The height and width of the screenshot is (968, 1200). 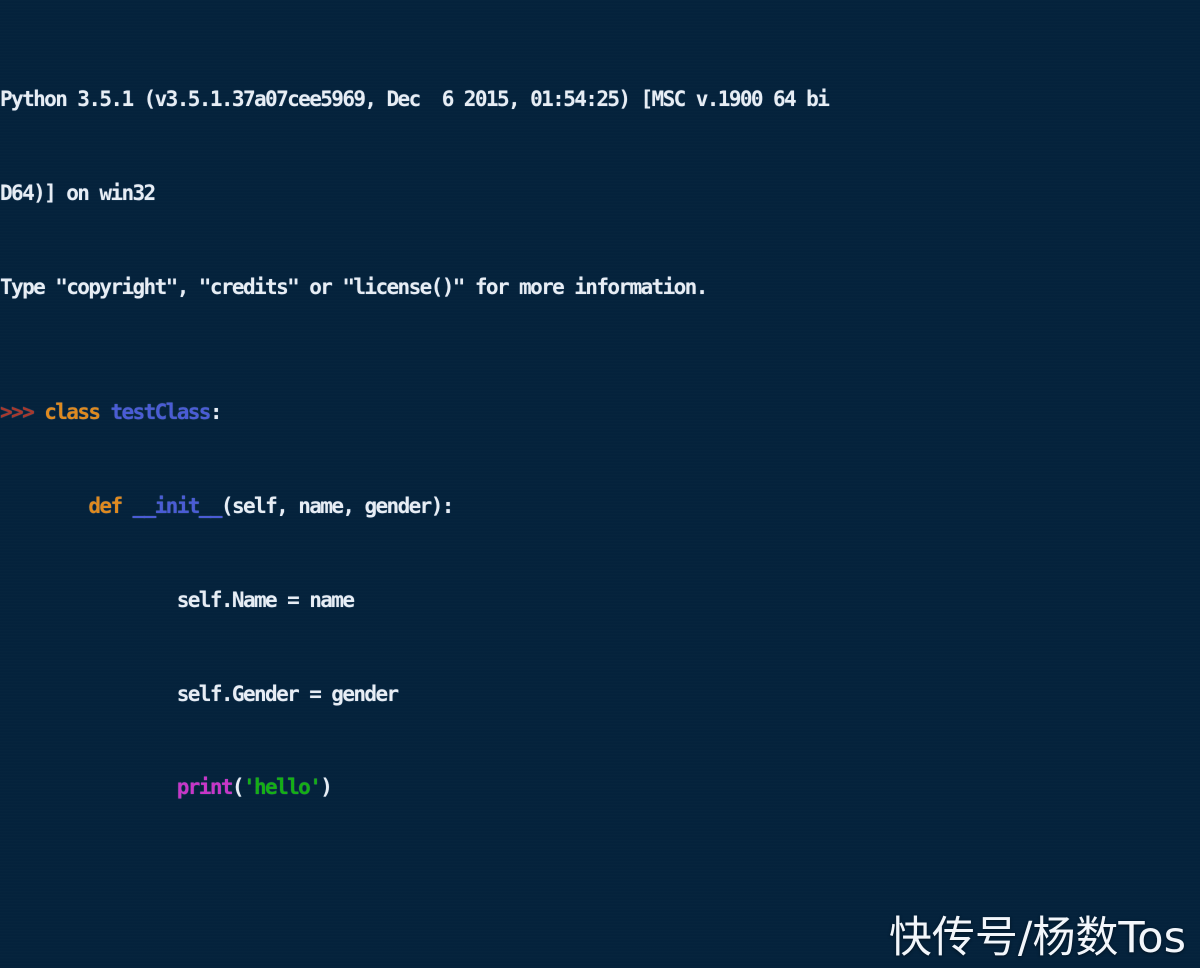 I want to click on token-kw: def, so click(x=105, y=505).